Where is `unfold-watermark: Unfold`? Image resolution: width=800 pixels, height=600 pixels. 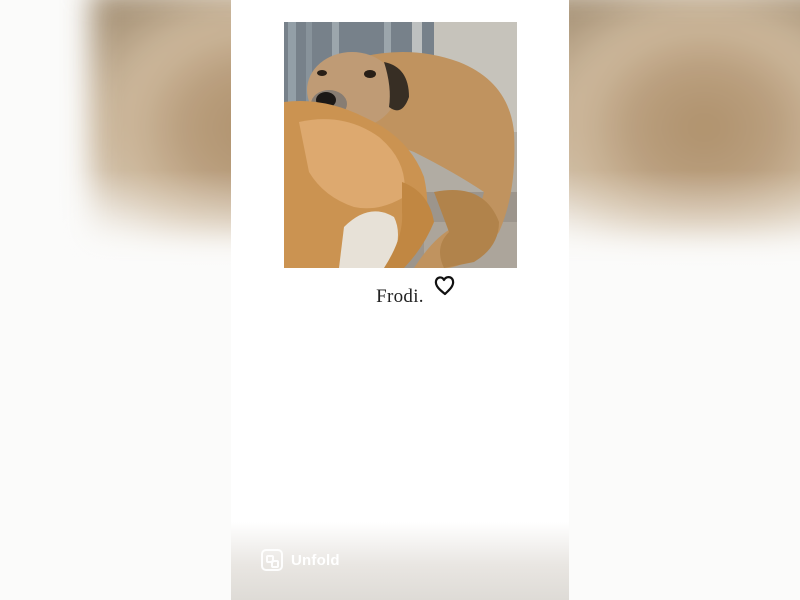 unfold-watermark: Unfold is located at coordinates (300, 560).